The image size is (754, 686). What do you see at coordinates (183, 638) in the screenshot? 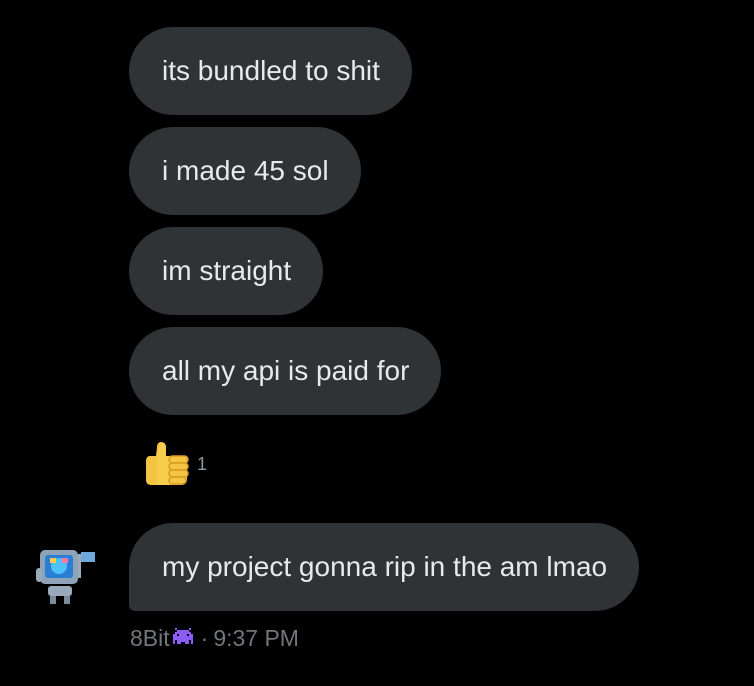
I see `pixel-invader-icon` at bounding box center [183, 638].